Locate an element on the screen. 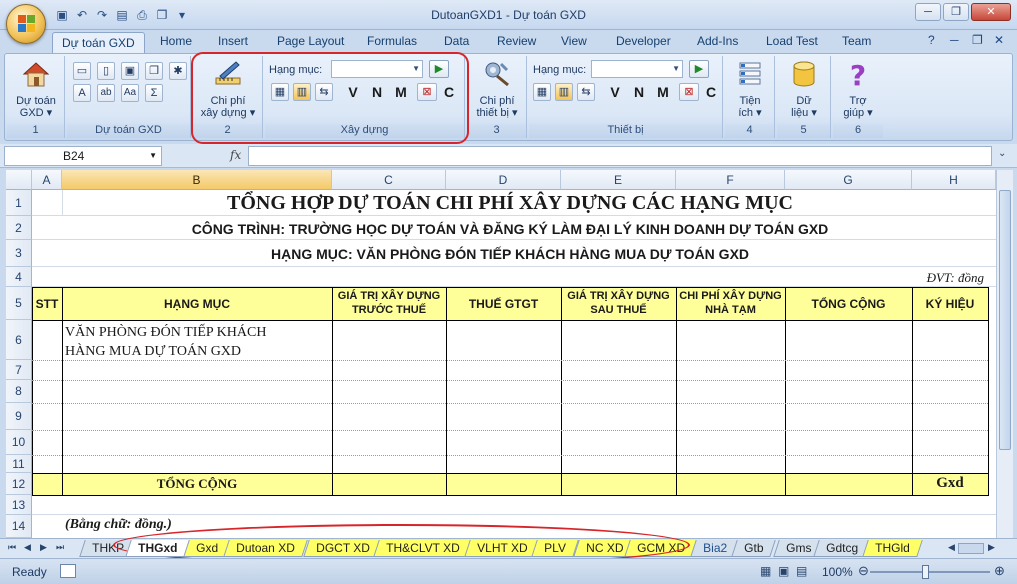  total-symbol: Gxd is located at coordinates (950, 483).